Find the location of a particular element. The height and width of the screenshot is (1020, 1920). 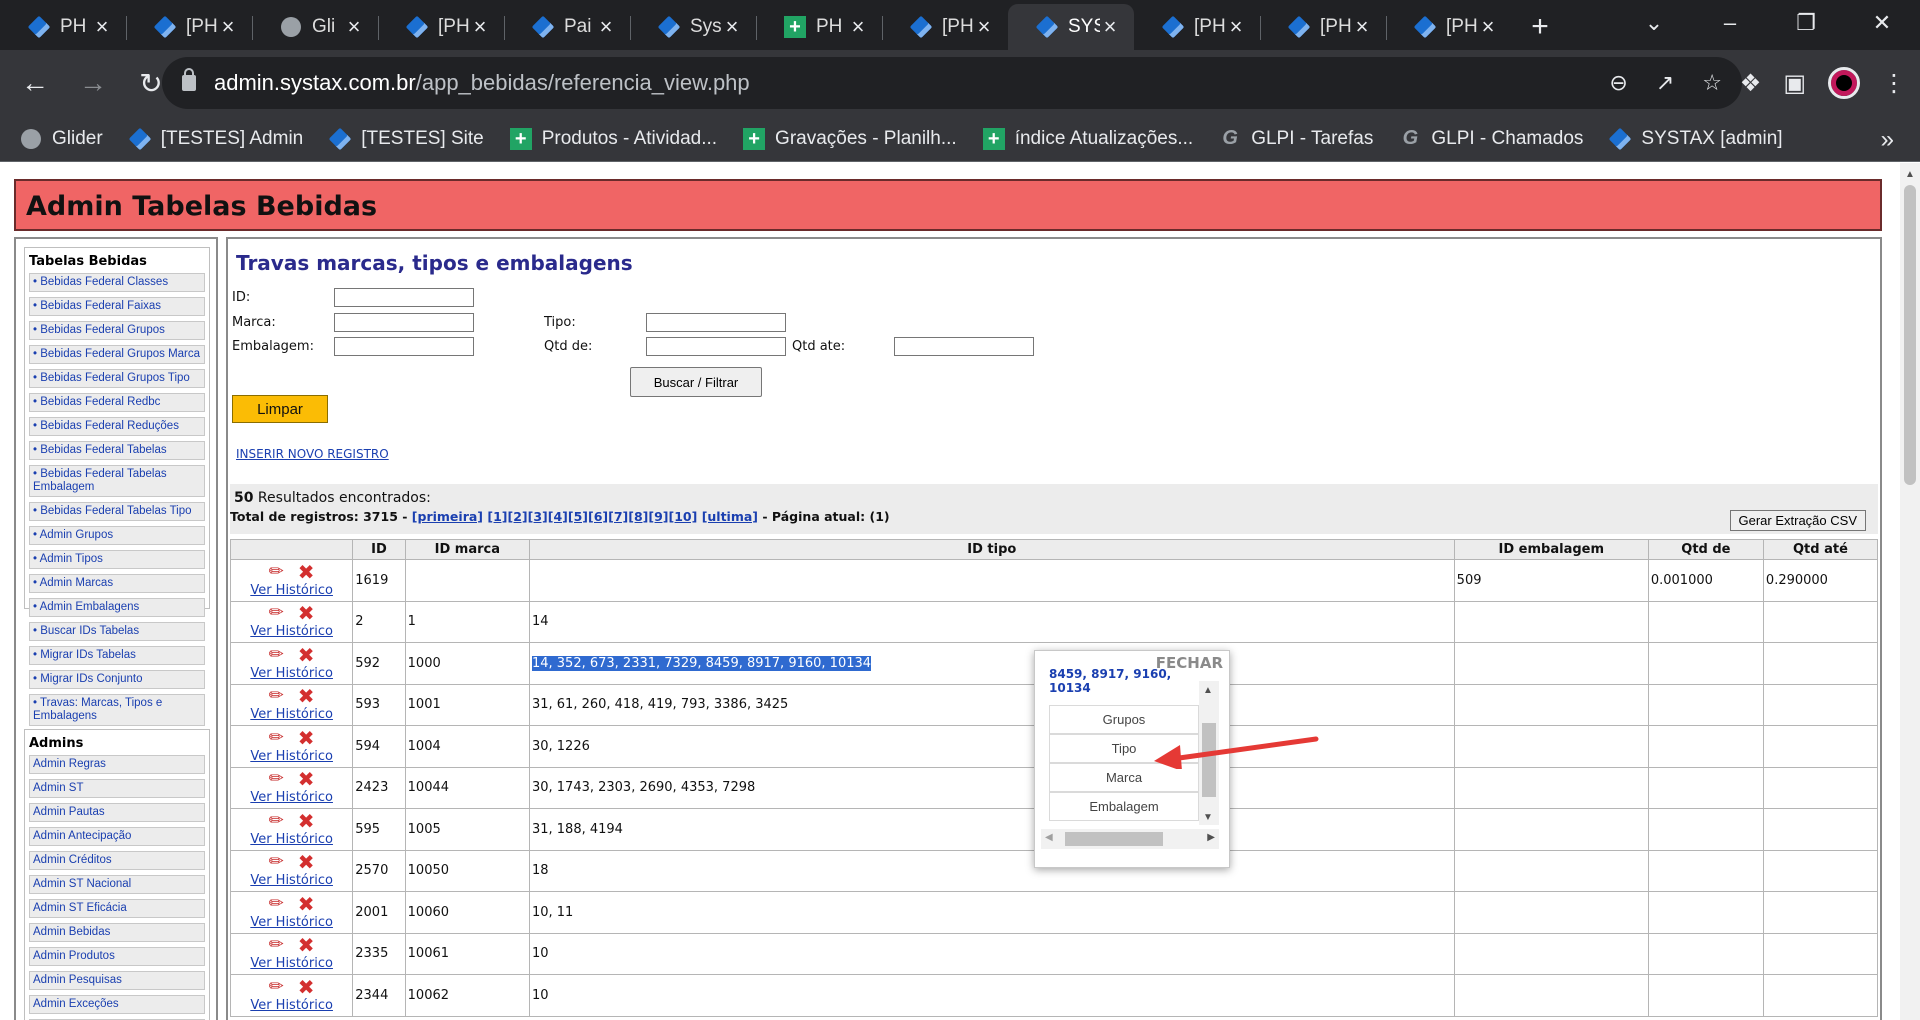

browser-tab: SYS × is located at coordinates (1071, 27).